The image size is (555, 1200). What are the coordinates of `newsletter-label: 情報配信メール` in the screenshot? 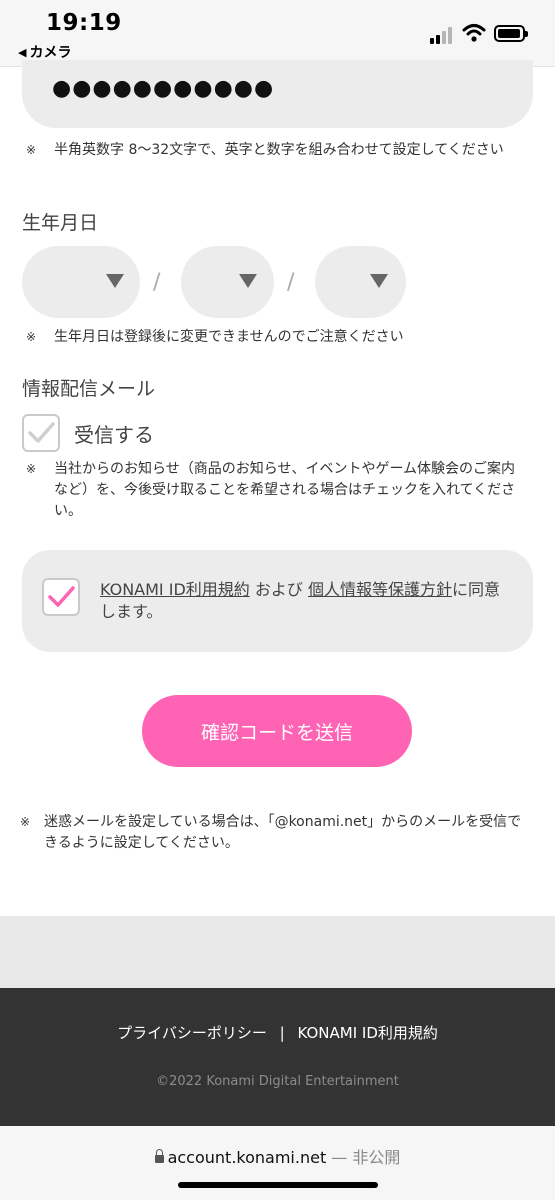 It's located at (89, 389).